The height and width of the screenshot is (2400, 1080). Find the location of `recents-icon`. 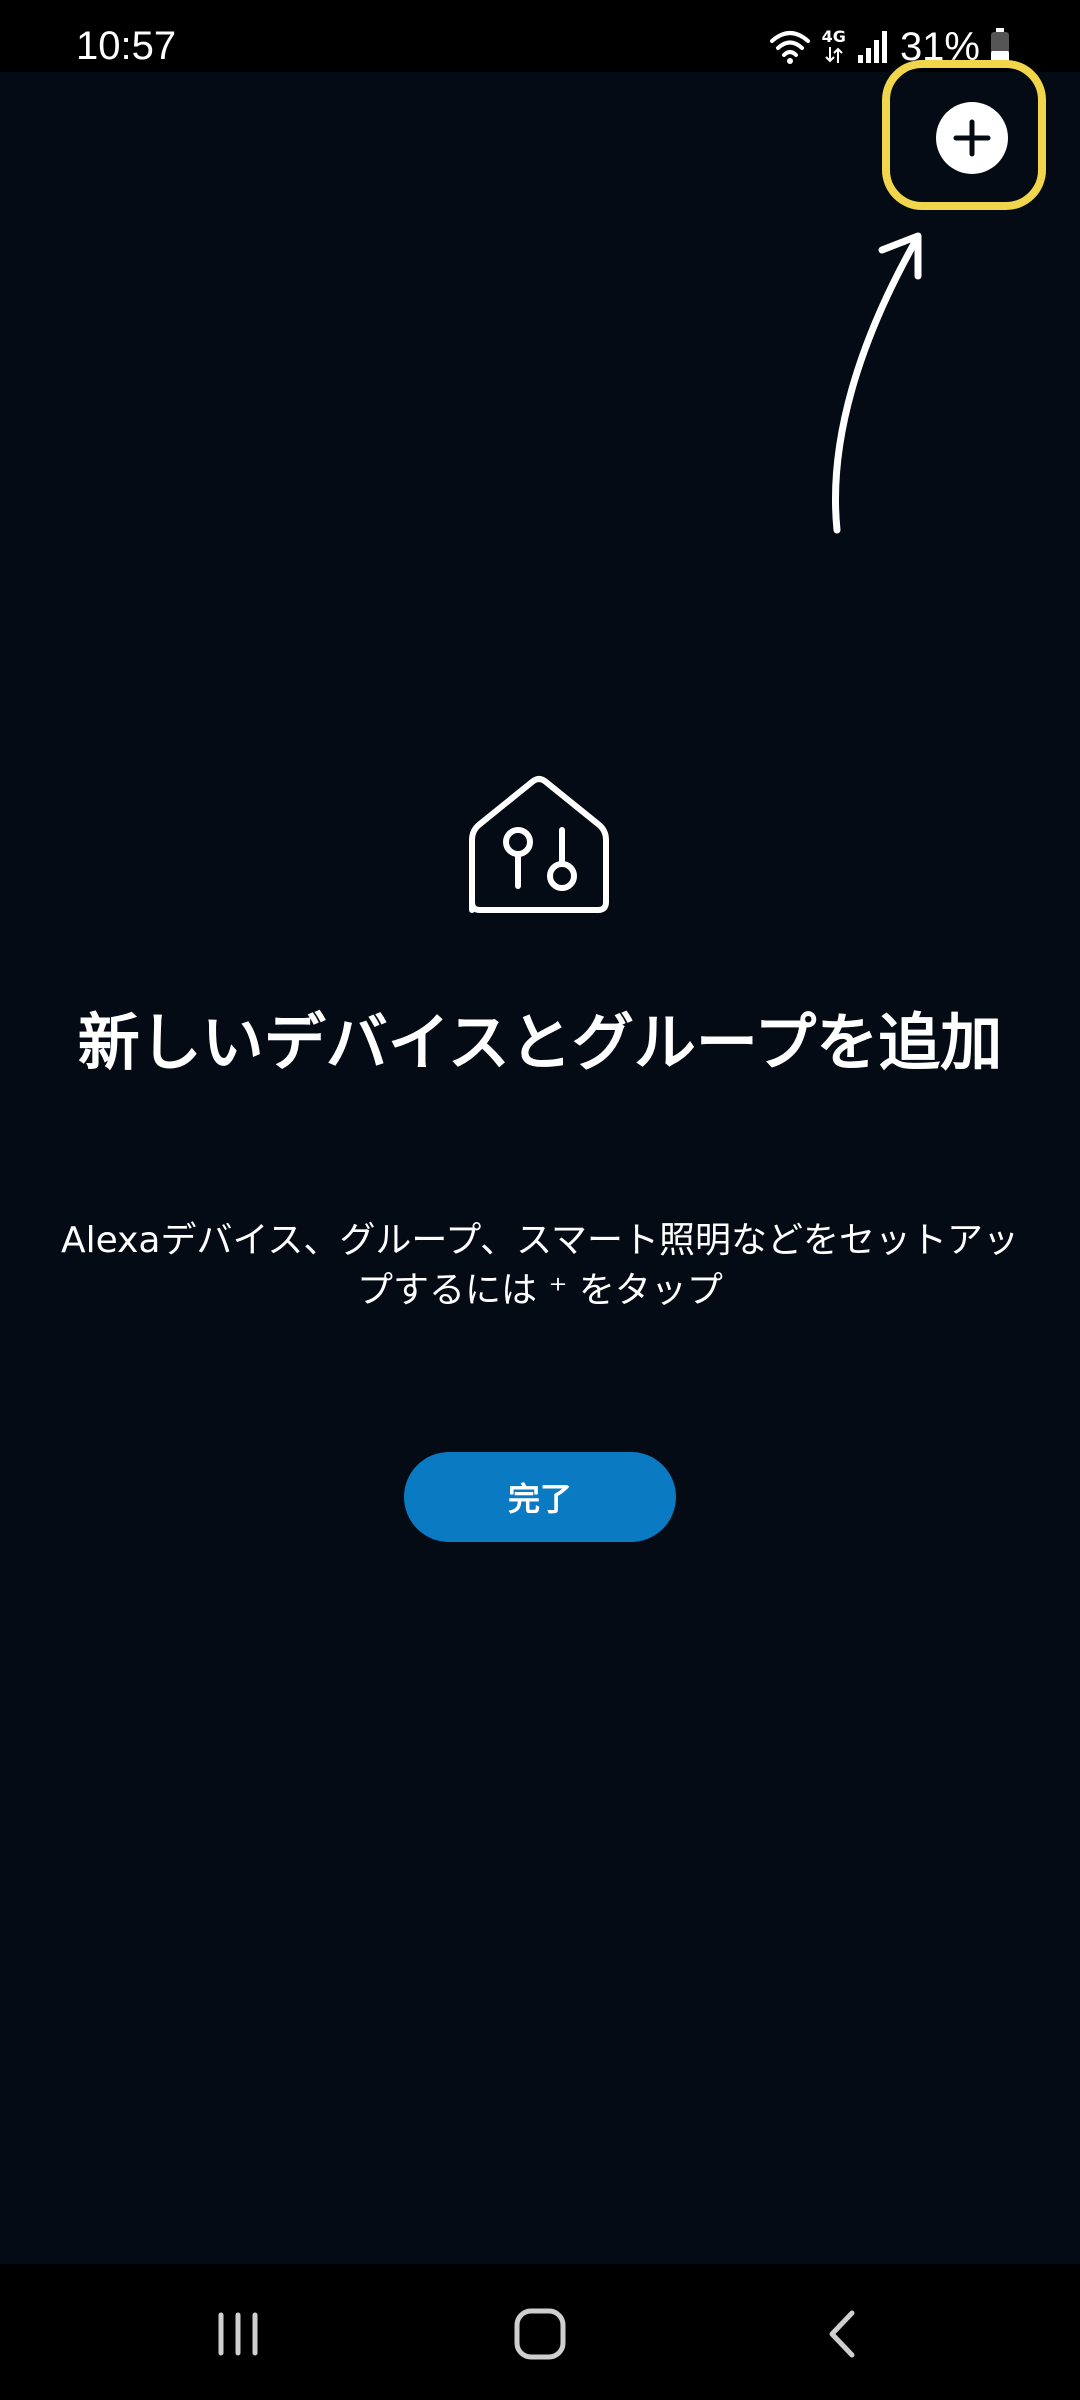

recents-icon is located at coordinates (238, 2334).